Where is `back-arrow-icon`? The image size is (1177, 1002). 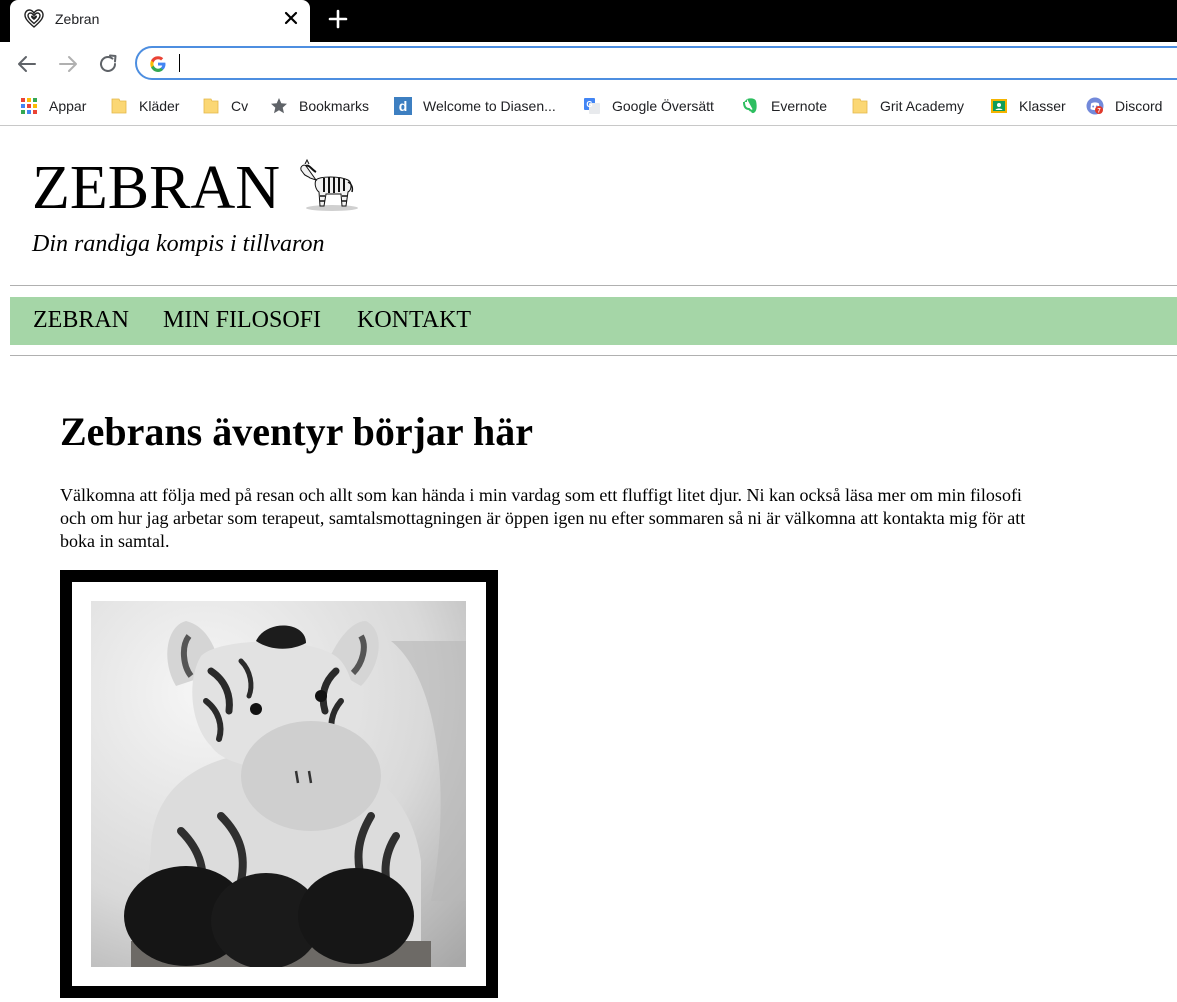 back-arrow-icon is located at coordinates (27, 64).